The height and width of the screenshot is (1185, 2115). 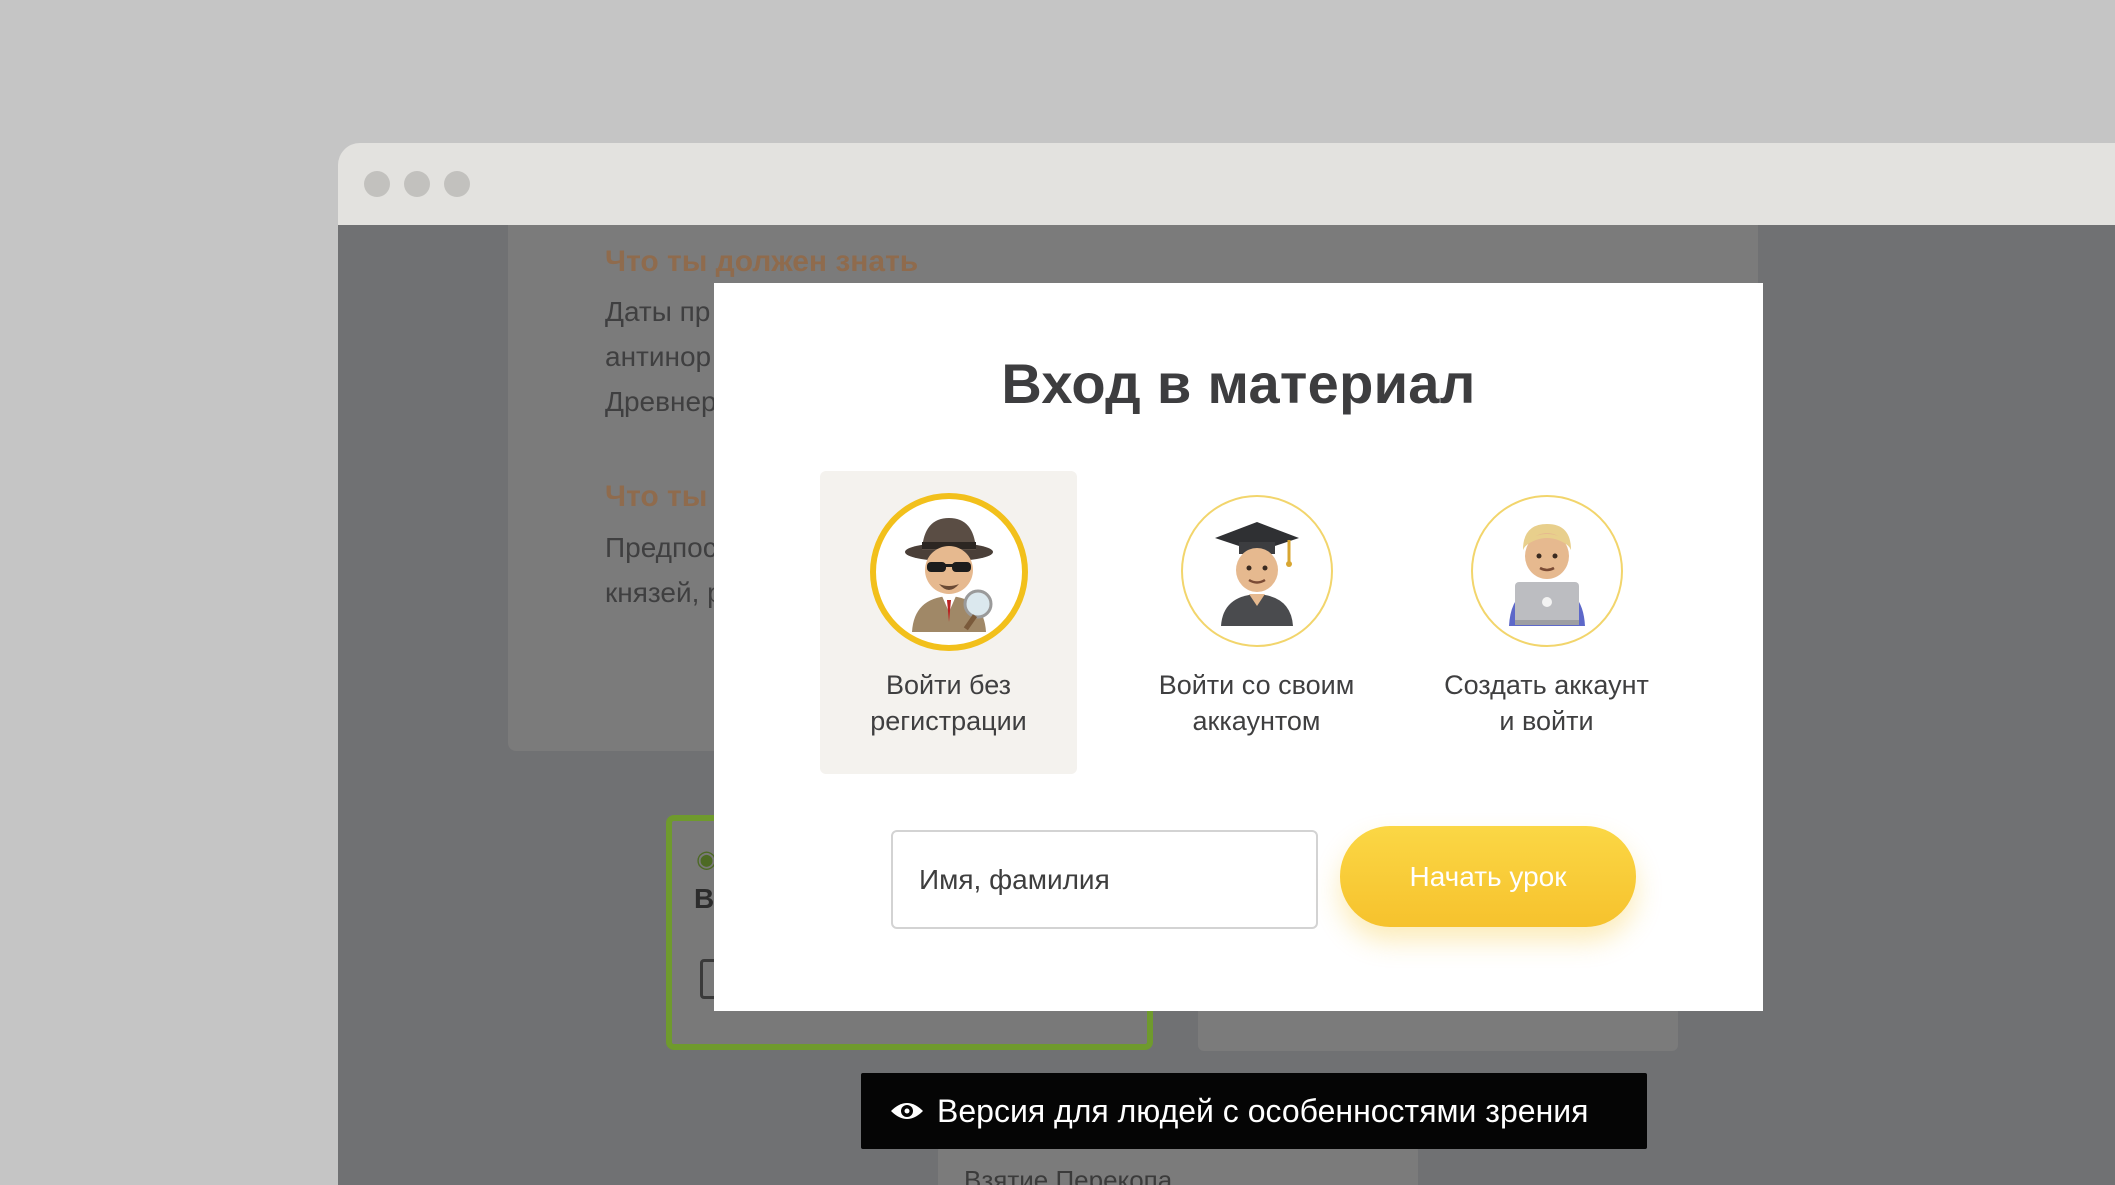 I want to click on eye-icon, so click(x=907, y=1111).